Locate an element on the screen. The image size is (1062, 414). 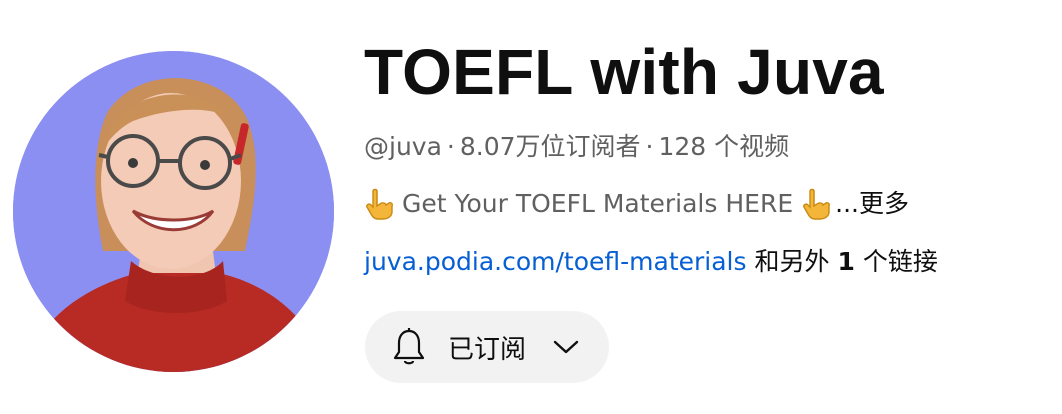
channel-meta: @juva · 8.07万位订阅者 · 128 个视频 is located at coordinates (709, 147).